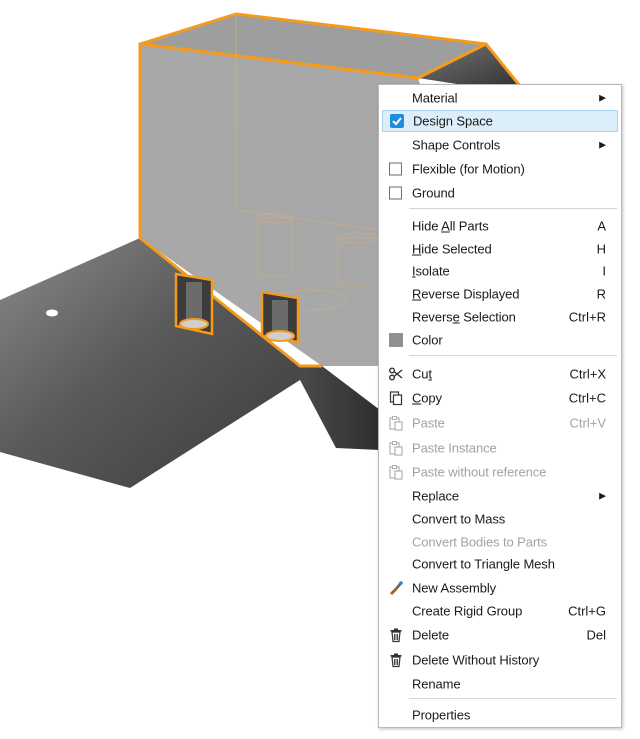 This screenshot has height=739, width=640. I want to click on menu-item-new-assembly: New Assembly, so click(500, 588).